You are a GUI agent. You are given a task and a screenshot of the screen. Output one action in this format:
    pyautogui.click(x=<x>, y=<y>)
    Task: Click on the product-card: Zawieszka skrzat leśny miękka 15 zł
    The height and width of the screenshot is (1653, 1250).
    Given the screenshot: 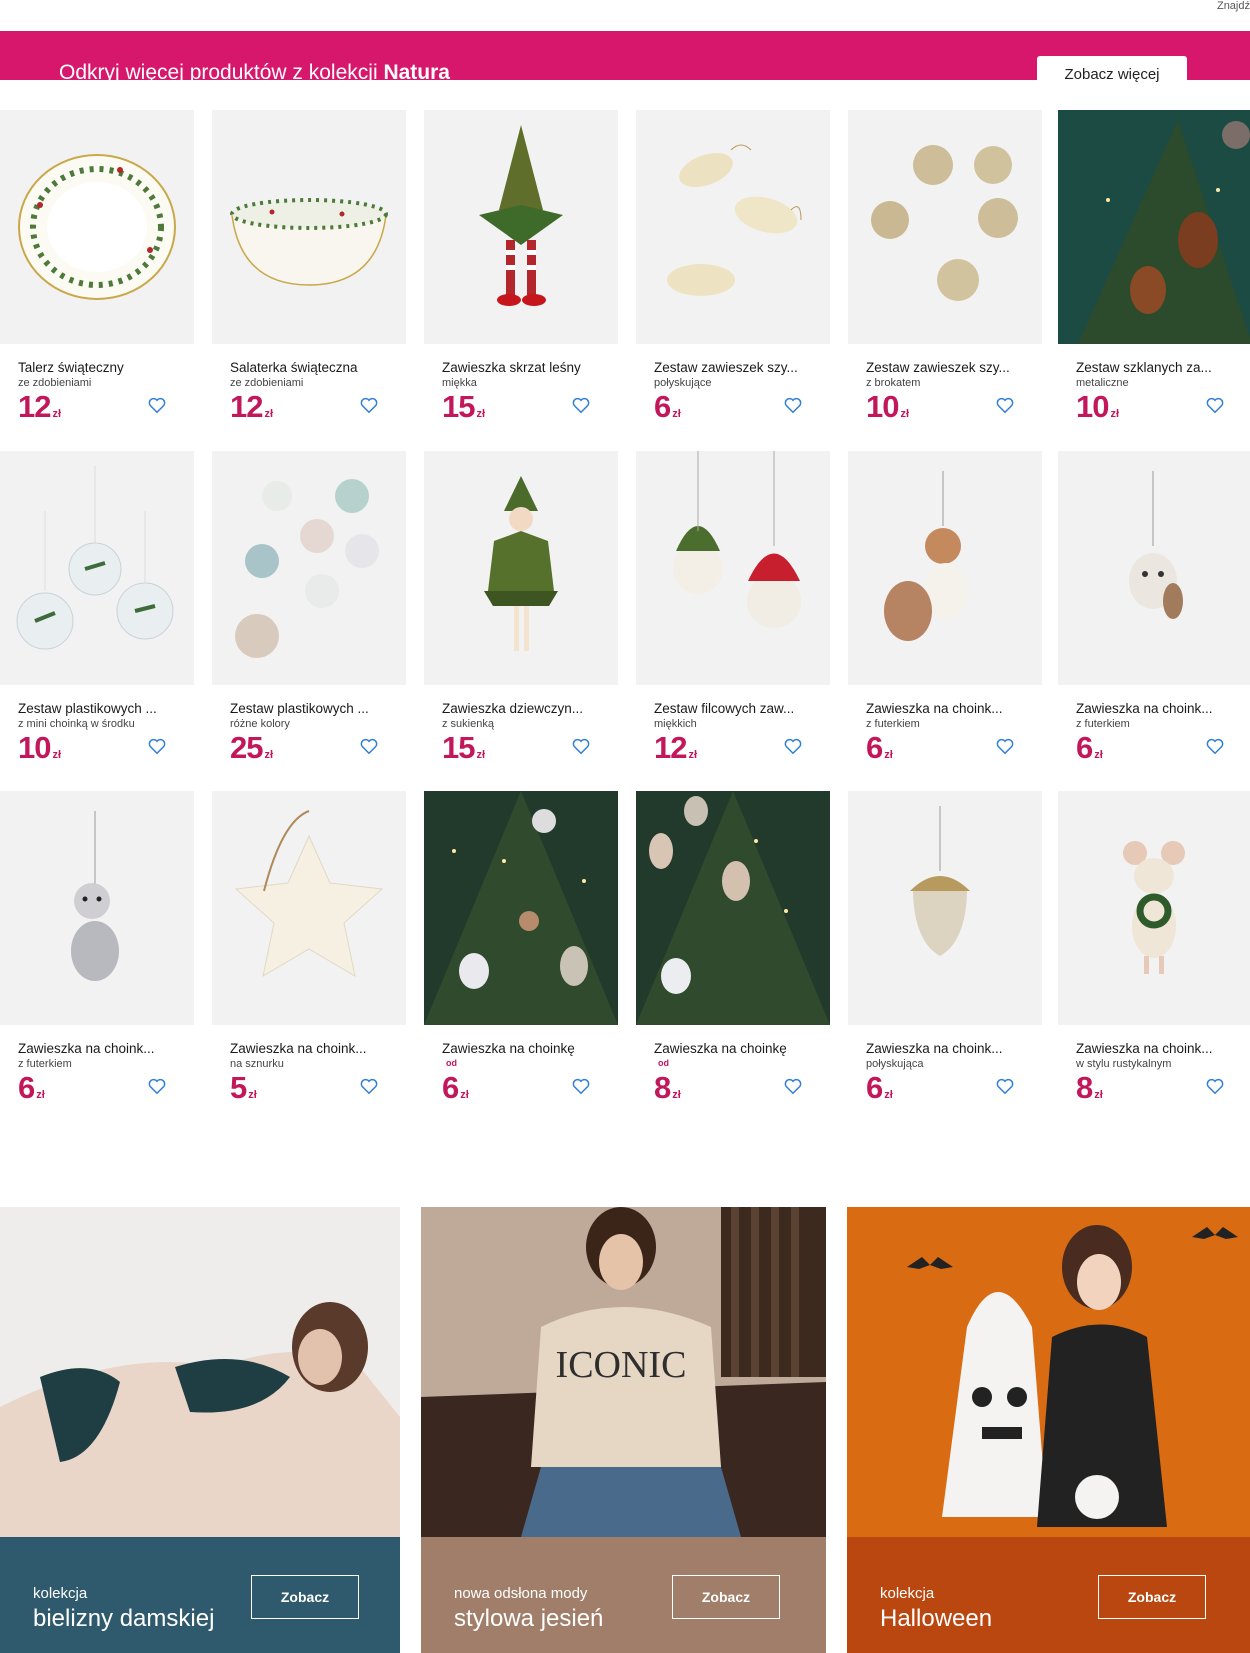 What is the action you would take?
    pyautogui.click(x=521, y=275)
    